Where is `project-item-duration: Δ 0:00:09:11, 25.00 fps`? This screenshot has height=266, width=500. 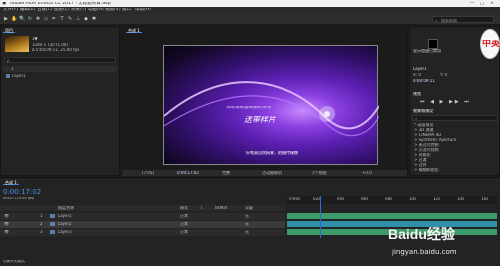
project-item-duration: Δ 0:00:09:11, 25.00 fps is located at coordinates (56, 50).